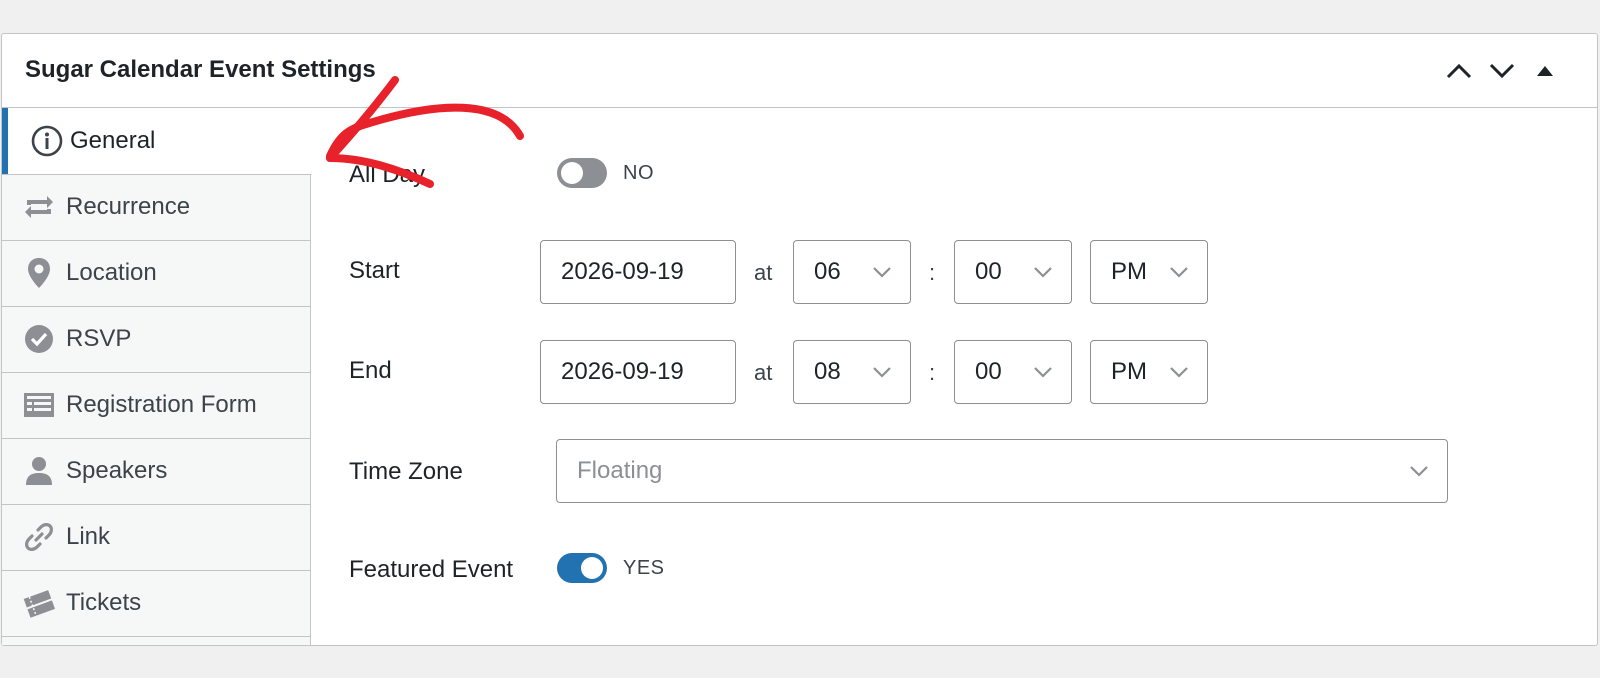  Describe the element at coordinates (113, 140) in the screenshot. I see `tab-label: General` at that location.